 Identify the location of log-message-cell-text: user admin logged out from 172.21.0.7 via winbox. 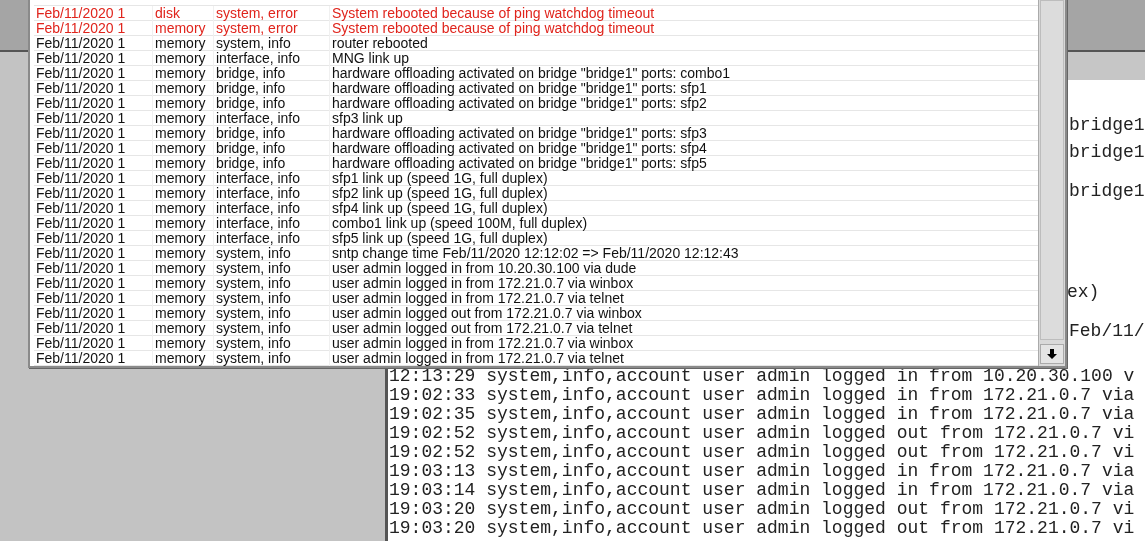
(487, 313).